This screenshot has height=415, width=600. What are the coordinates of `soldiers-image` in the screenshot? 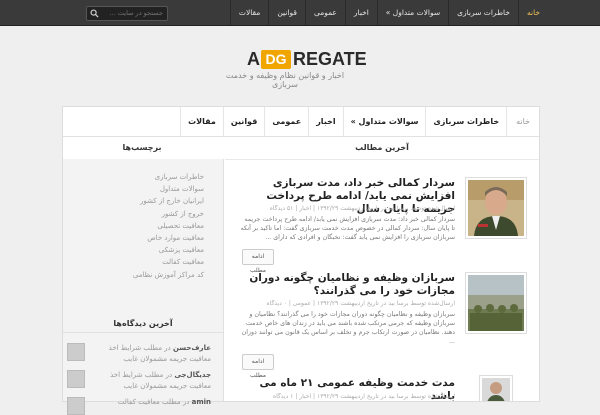 It's located at (496, 303).